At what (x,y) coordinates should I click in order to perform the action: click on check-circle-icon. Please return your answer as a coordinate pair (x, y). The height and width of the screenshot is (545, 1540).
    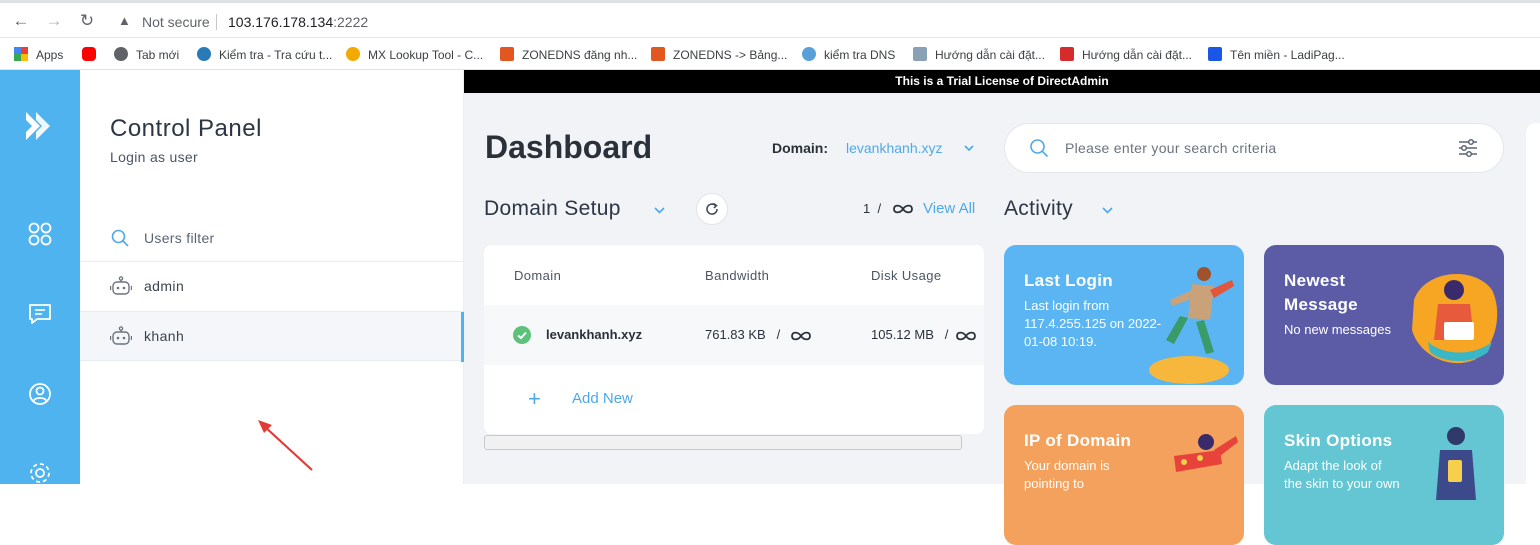
    Looking at the image, I should click on (522, 335).